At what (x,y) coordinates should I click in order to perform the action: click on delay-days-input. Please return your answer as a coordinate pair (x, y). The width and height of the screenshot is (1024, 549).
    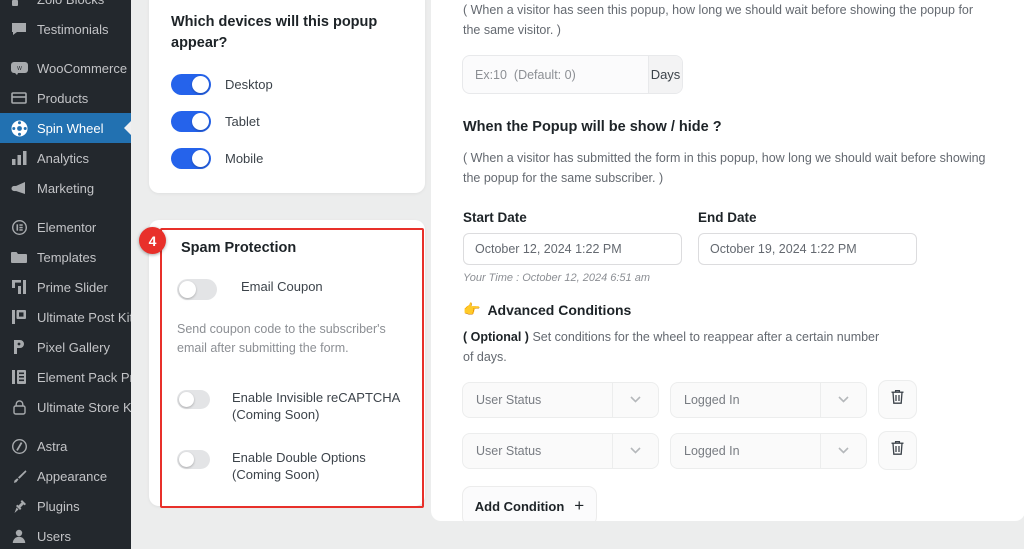
    Looking at the image, I should click on (555, 74).